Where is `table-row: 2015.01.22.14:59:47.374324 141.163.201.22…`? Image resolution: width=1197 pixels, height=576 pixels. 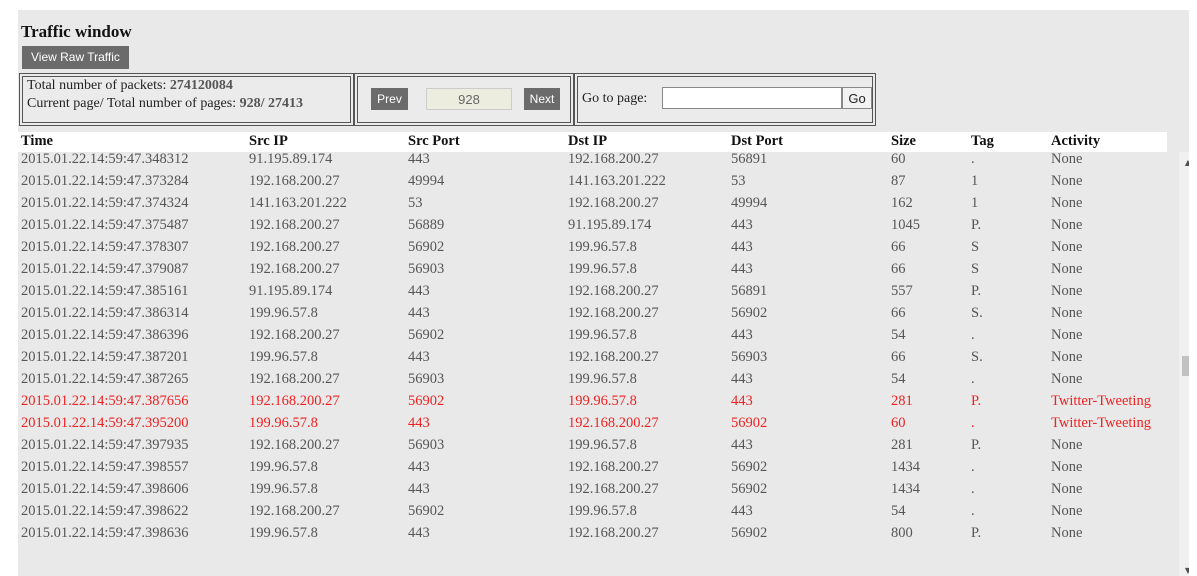
table-row: 2015.01.22.14:59:47.374324 141.163.201.22… is located at coordinates (594, 206).